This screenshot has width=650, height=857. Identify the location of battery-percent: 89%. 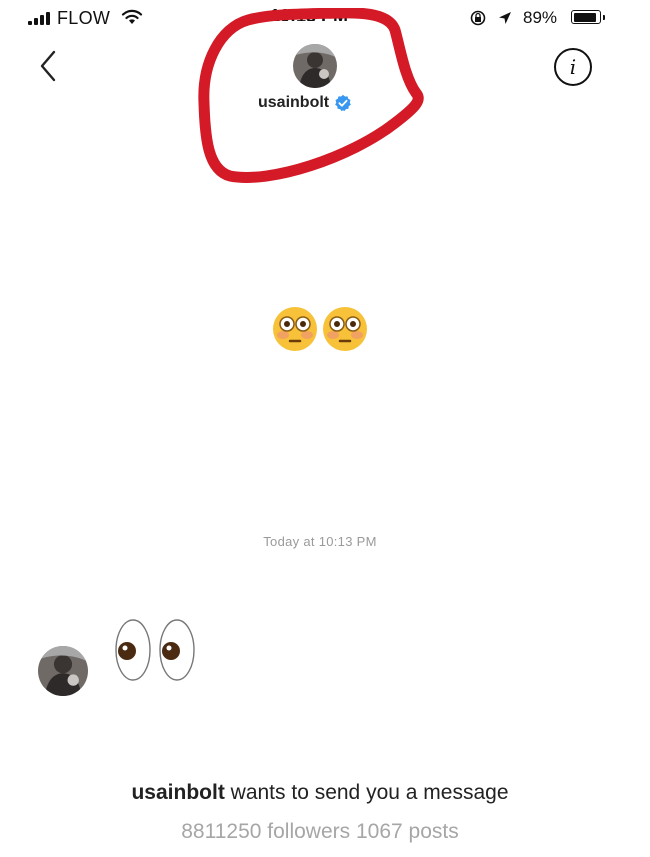
(540, 17).